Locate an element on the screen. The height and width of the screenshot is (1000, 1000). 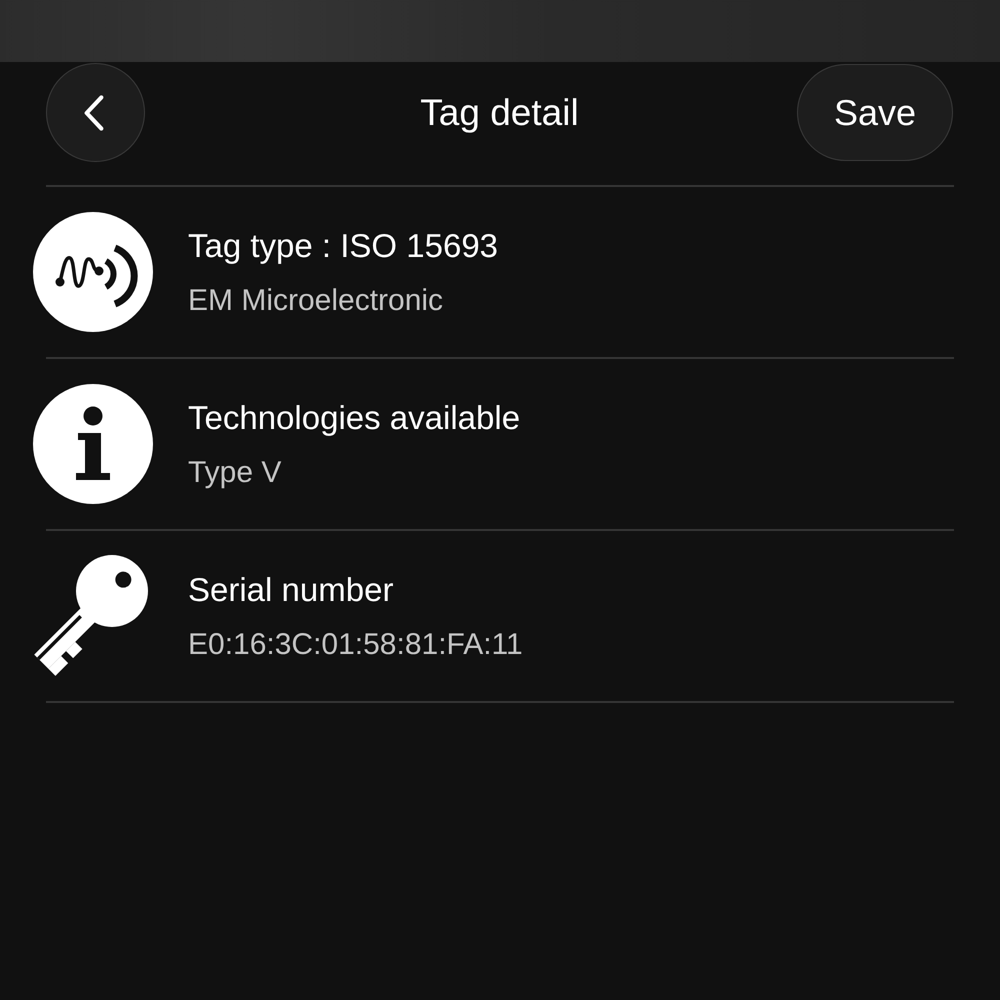
row-title: Technologies available is located at coordinates (354, 418).